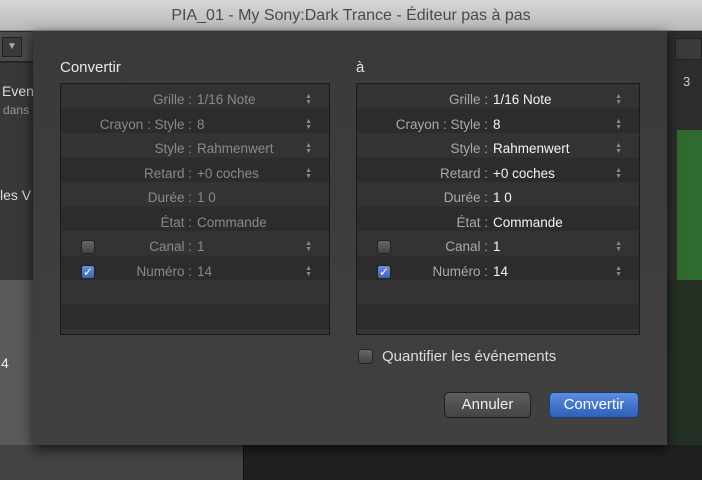 Image resolution: width=702 pixels, height=480 pixels. Describe the element at coordinates (16, 195) in the screenshot. I see `list-label: les V` at that location.